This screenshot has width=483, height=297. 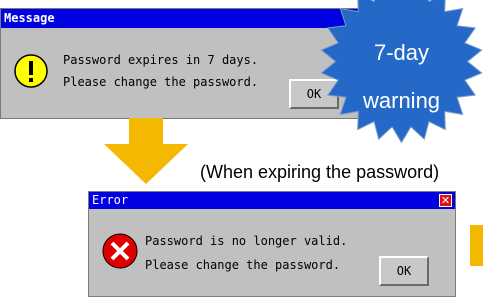 I want to click on error-line-1: Password is no longer valid., so click(x=246, y=241).